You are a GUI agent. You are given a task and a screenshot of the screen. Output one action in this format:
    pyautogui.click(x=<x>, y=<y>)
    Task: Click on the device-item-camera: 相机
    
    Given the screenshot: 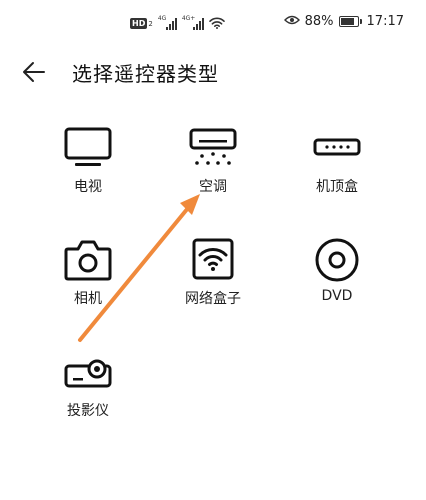 What is the action you would take?
    pyautogui.click(x=88, y=271)
    